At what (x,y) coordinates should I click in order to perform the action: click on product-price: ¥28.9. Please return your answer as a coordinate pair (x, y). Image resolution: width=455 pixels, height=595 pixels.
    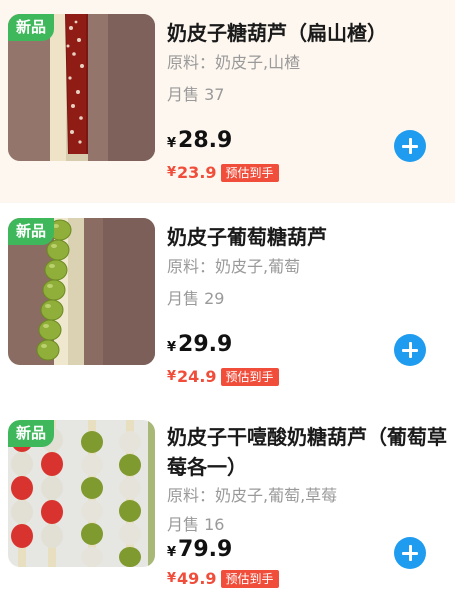
    Looking at the image, I should click on (199, 140).